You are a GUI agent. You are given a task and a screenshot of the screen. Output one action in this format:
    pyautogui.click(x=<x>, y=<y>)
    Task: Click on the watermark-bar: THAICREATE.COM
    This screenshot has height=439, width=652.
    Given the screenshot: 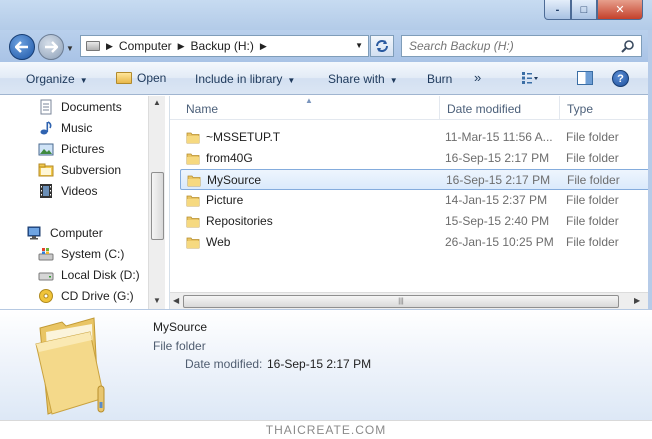 What is the action you would take?
    pyautogui.click(x=326, y=429)
    